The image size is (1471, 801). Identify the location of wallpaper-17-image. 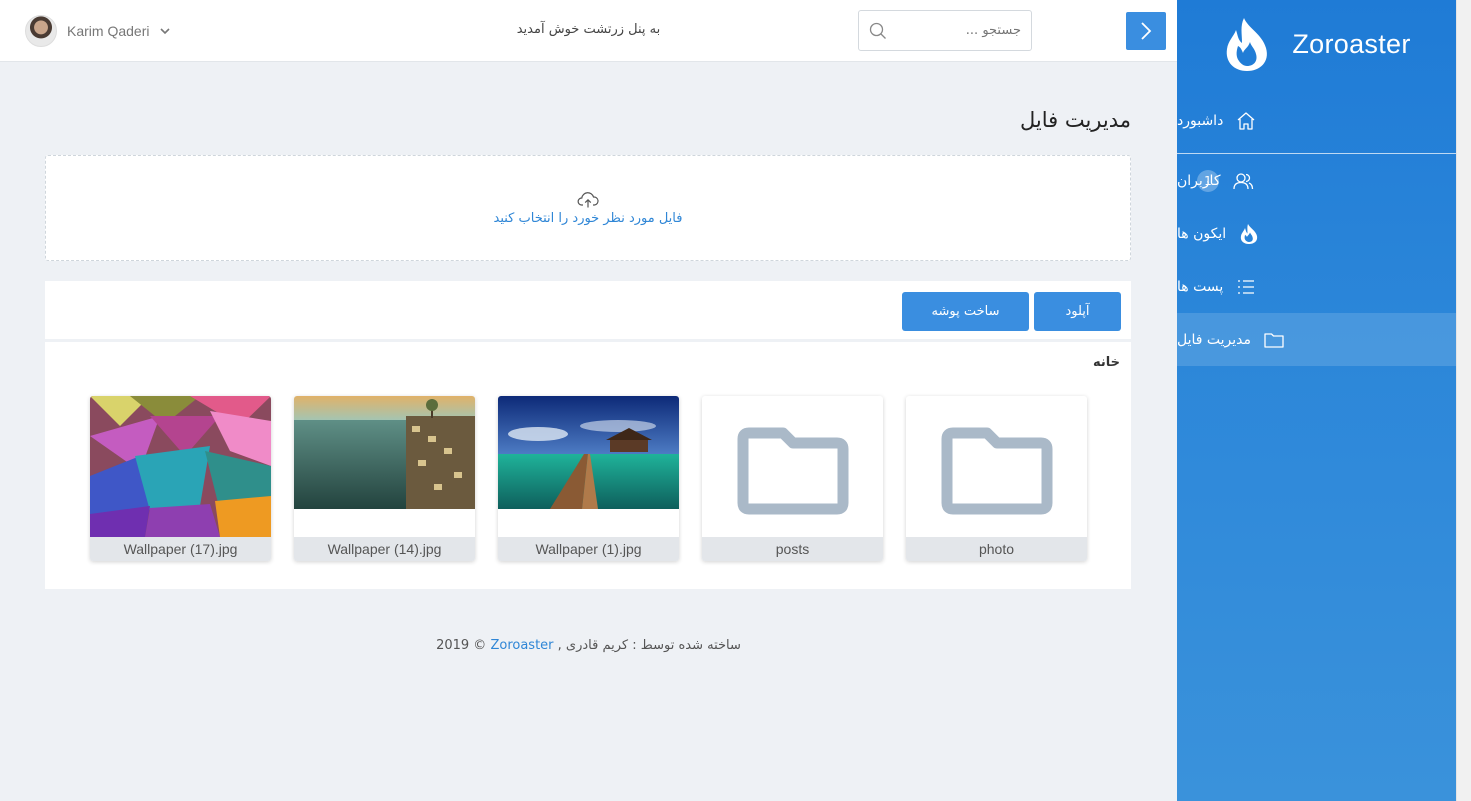
(180, 466).